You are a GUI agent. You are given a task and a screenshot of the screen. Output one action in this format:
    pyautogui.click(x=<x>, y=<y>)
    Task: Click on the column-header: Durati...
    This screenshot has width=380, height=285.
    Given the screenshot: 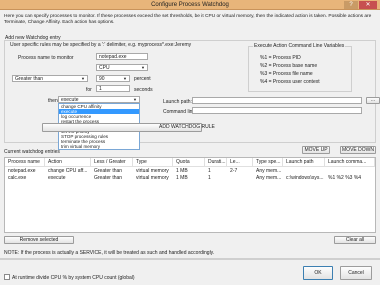 What is the action you would take?
    pyautogui.click(x=216, y=162)
    